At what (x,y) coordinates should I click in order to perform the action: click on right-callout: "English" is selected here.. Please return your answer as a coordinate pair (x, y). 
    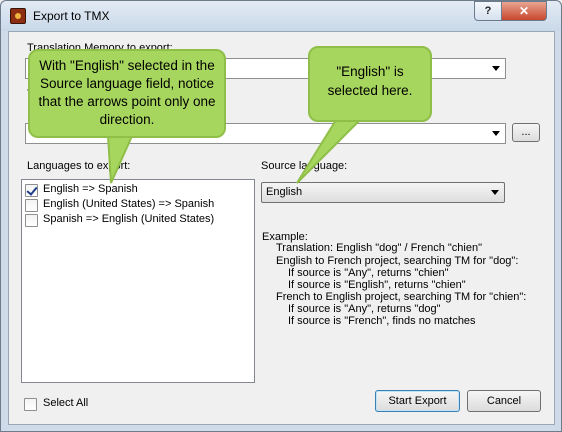
    Looking at the image, I should click on (370, 84).